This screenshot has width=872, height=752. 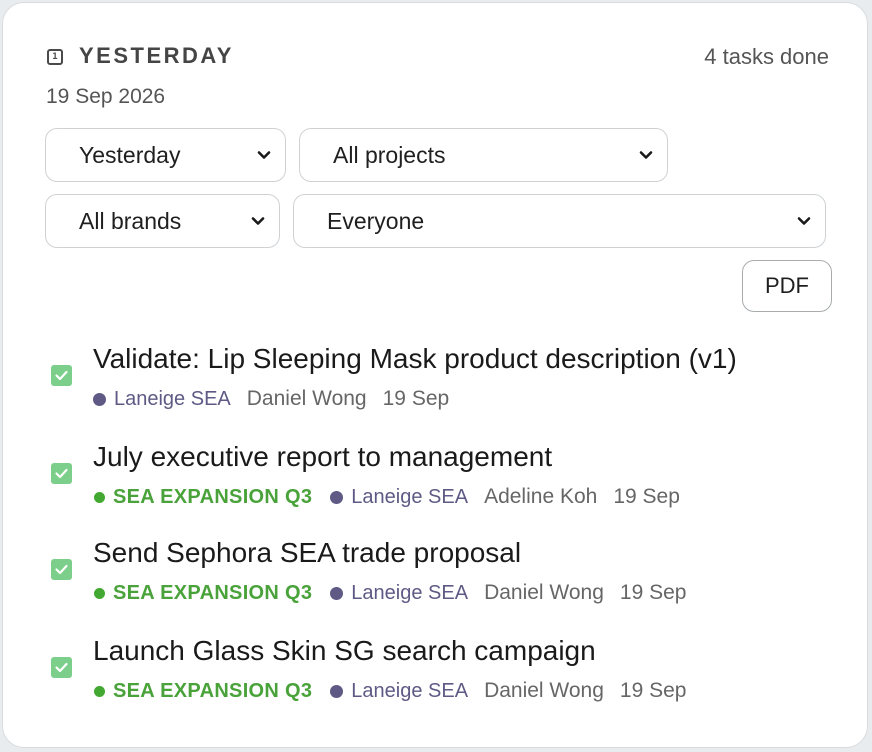 I want to click on task-meta: Laneige SEA Daniel Wong 19 Sep, so click(x=271, y=399).